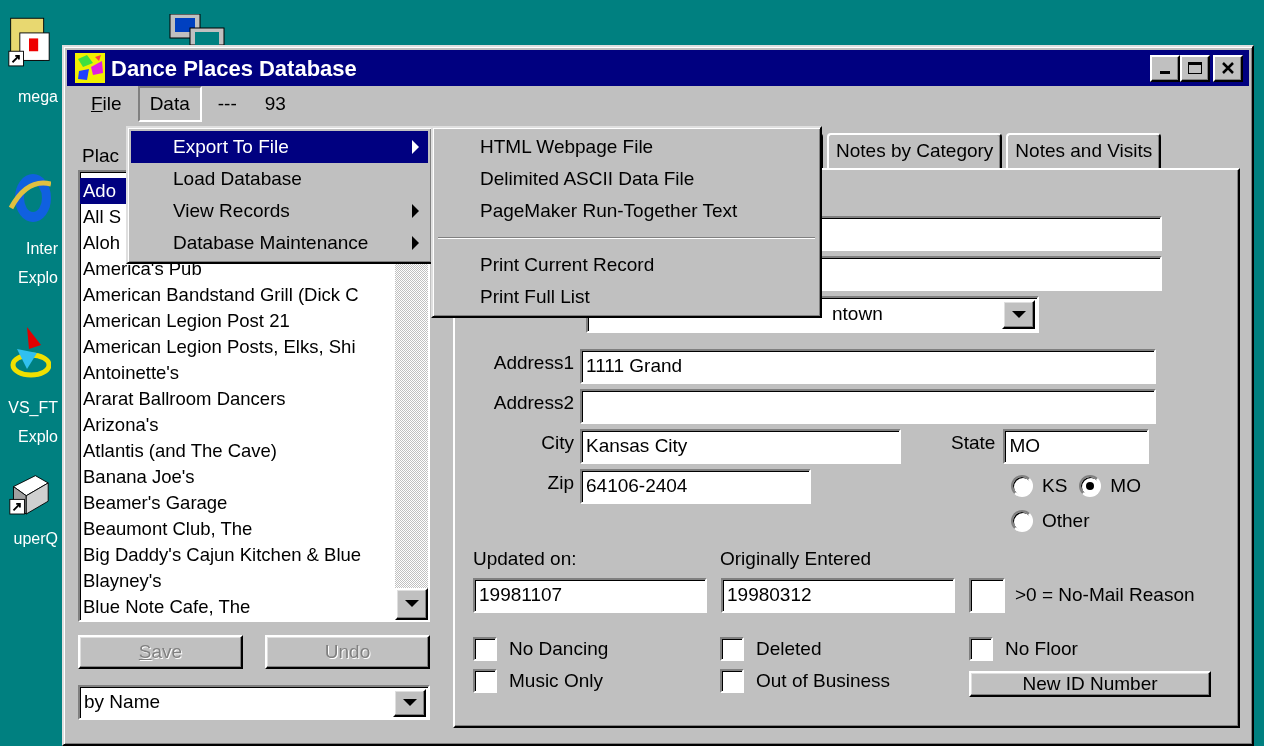 The height and width of the screenshot is (746, 1264). What do you see at coordinates (1105, 594) in the screenshot?
I see `field-label: >0 = No-Mail Reason` at bounding box center [1105, 594].